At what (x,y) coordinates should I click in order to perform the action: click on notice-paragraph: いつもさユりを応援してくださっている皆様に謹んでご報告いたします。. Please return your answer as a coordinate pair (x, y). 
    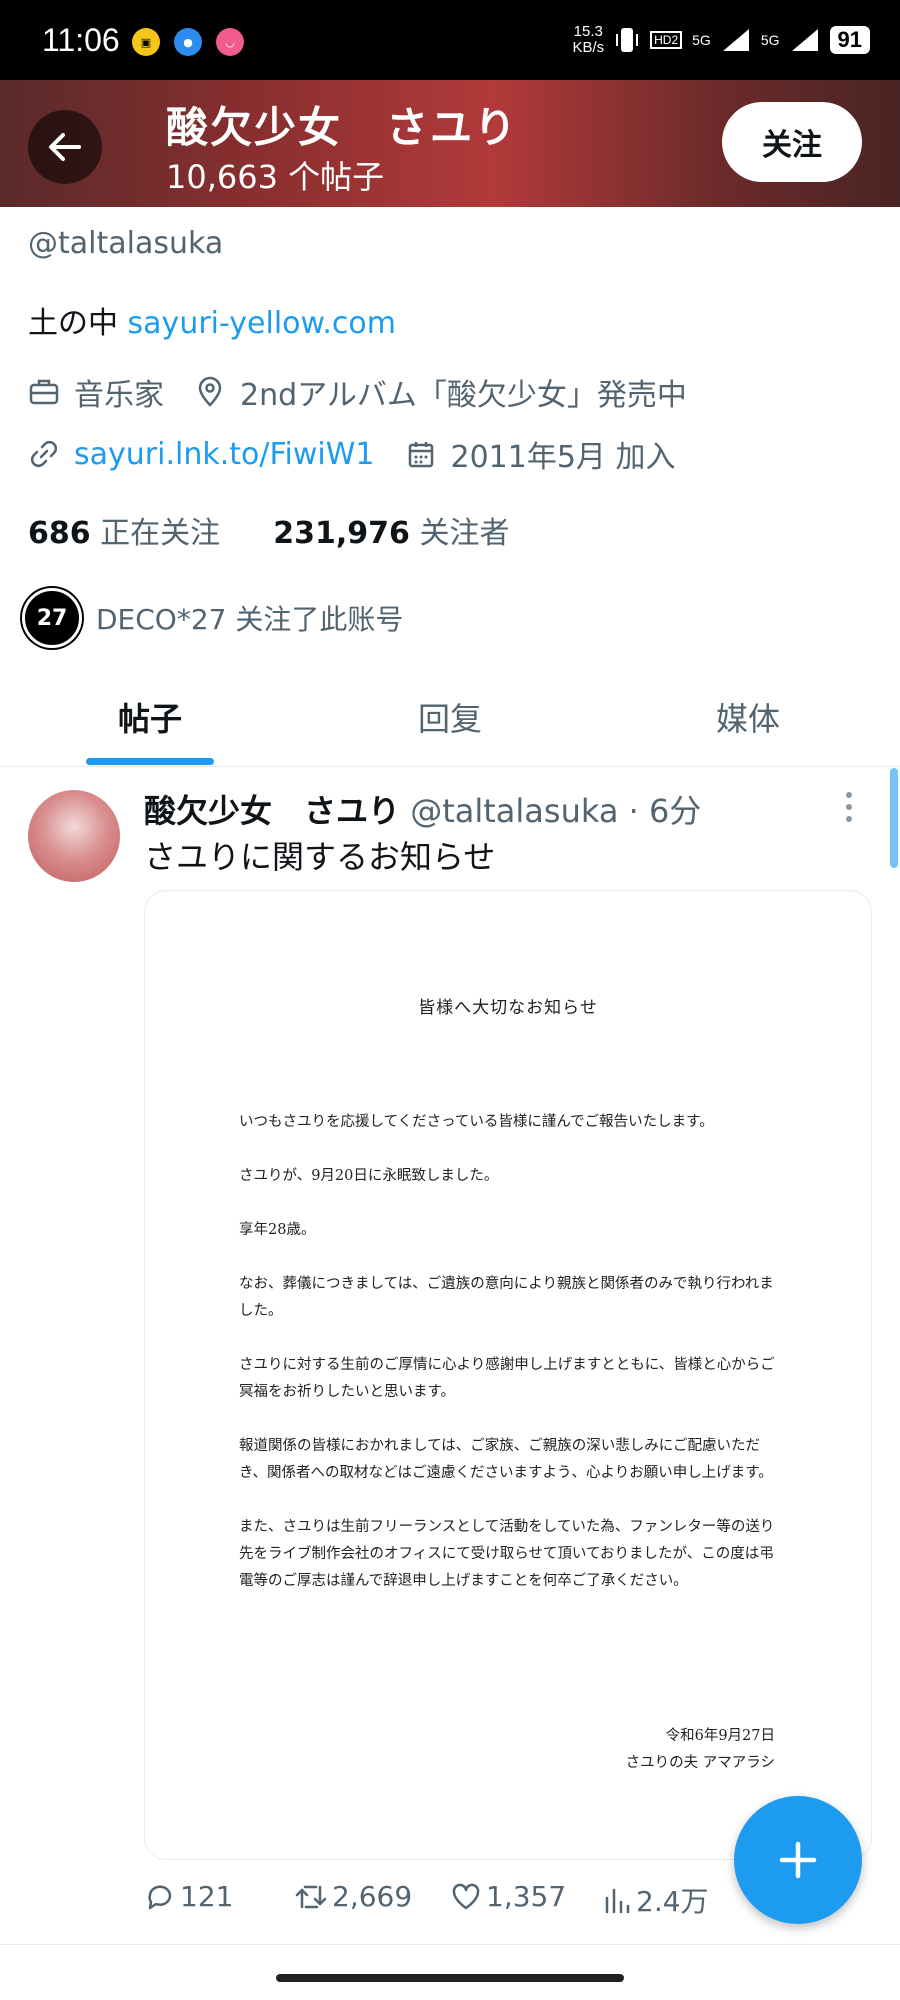
    Looking at the image, I should click on (476, 1122).